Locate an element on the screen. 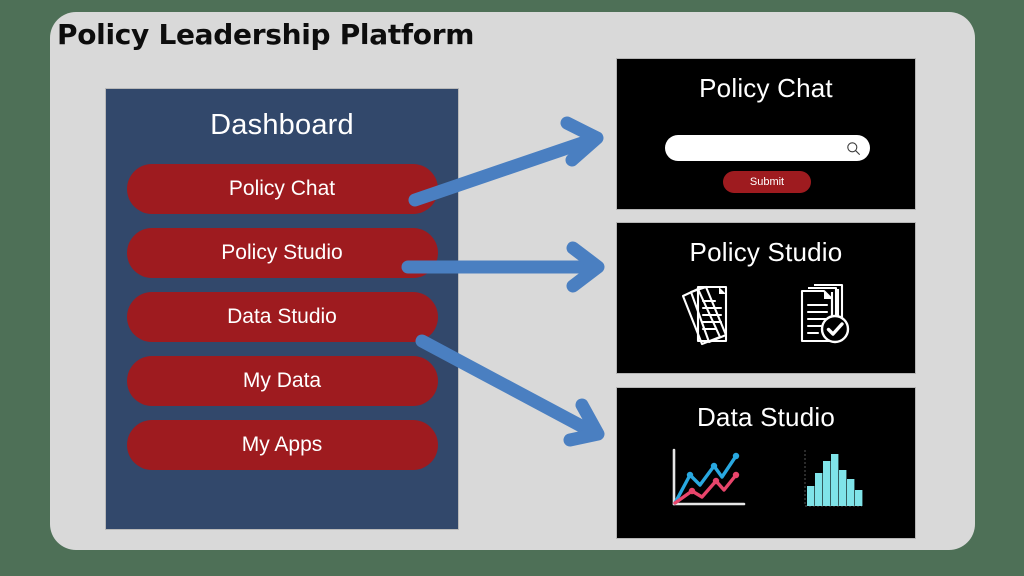 The height and width of the screenshot is (576, 1024). data-studio-panel: Data Studio is located at coordinates (766, 463).